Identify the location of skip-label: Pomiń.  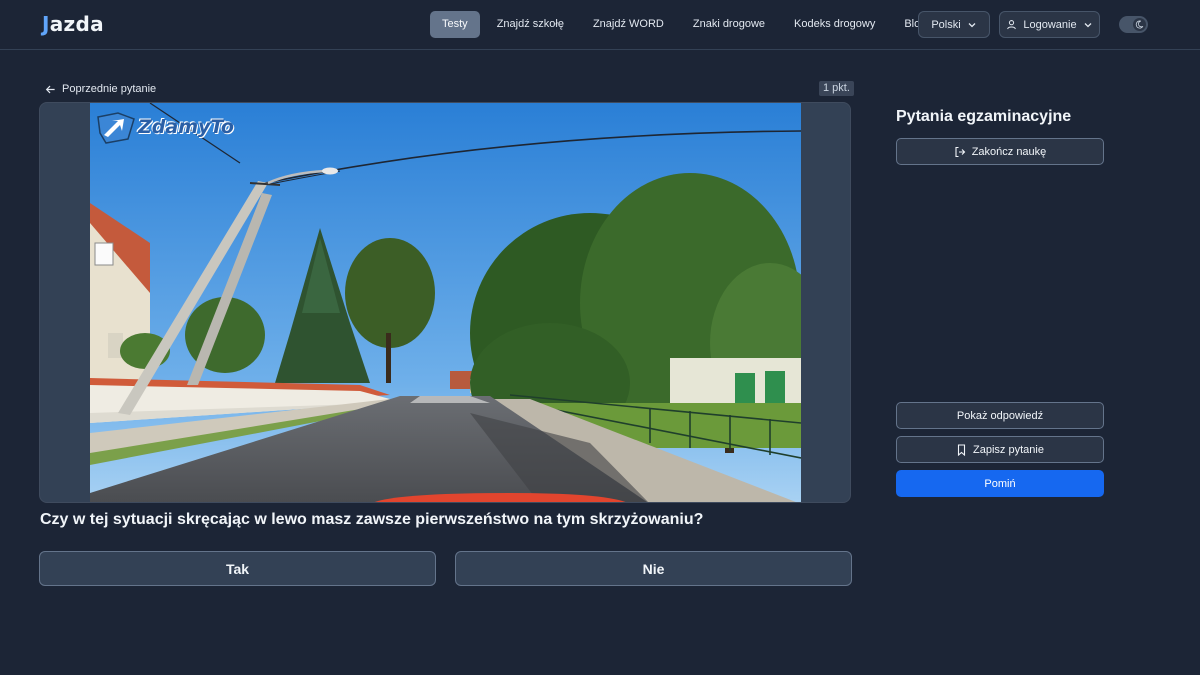
(1000, 483).